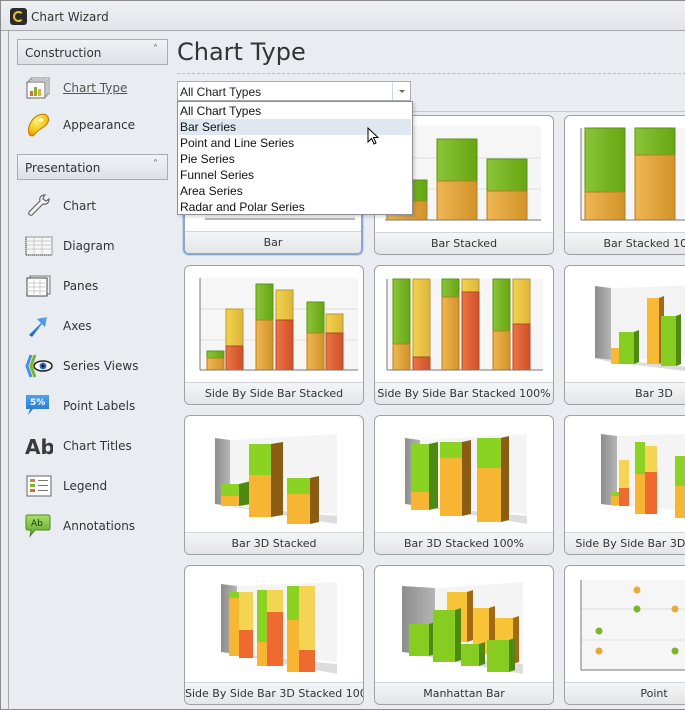  I want to click on axes-arrow-icon, so click(39, 326).